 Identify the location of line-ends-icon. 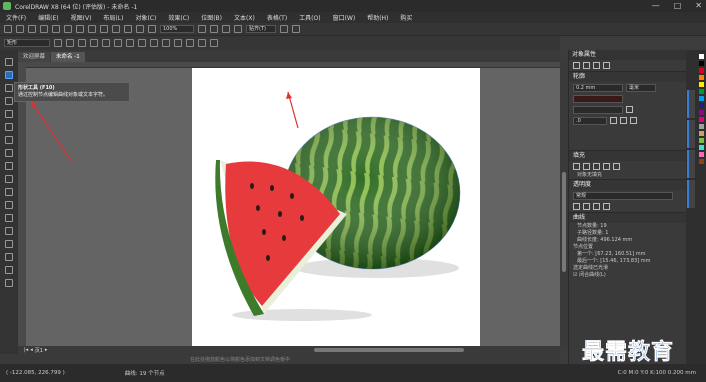
(629, 109).